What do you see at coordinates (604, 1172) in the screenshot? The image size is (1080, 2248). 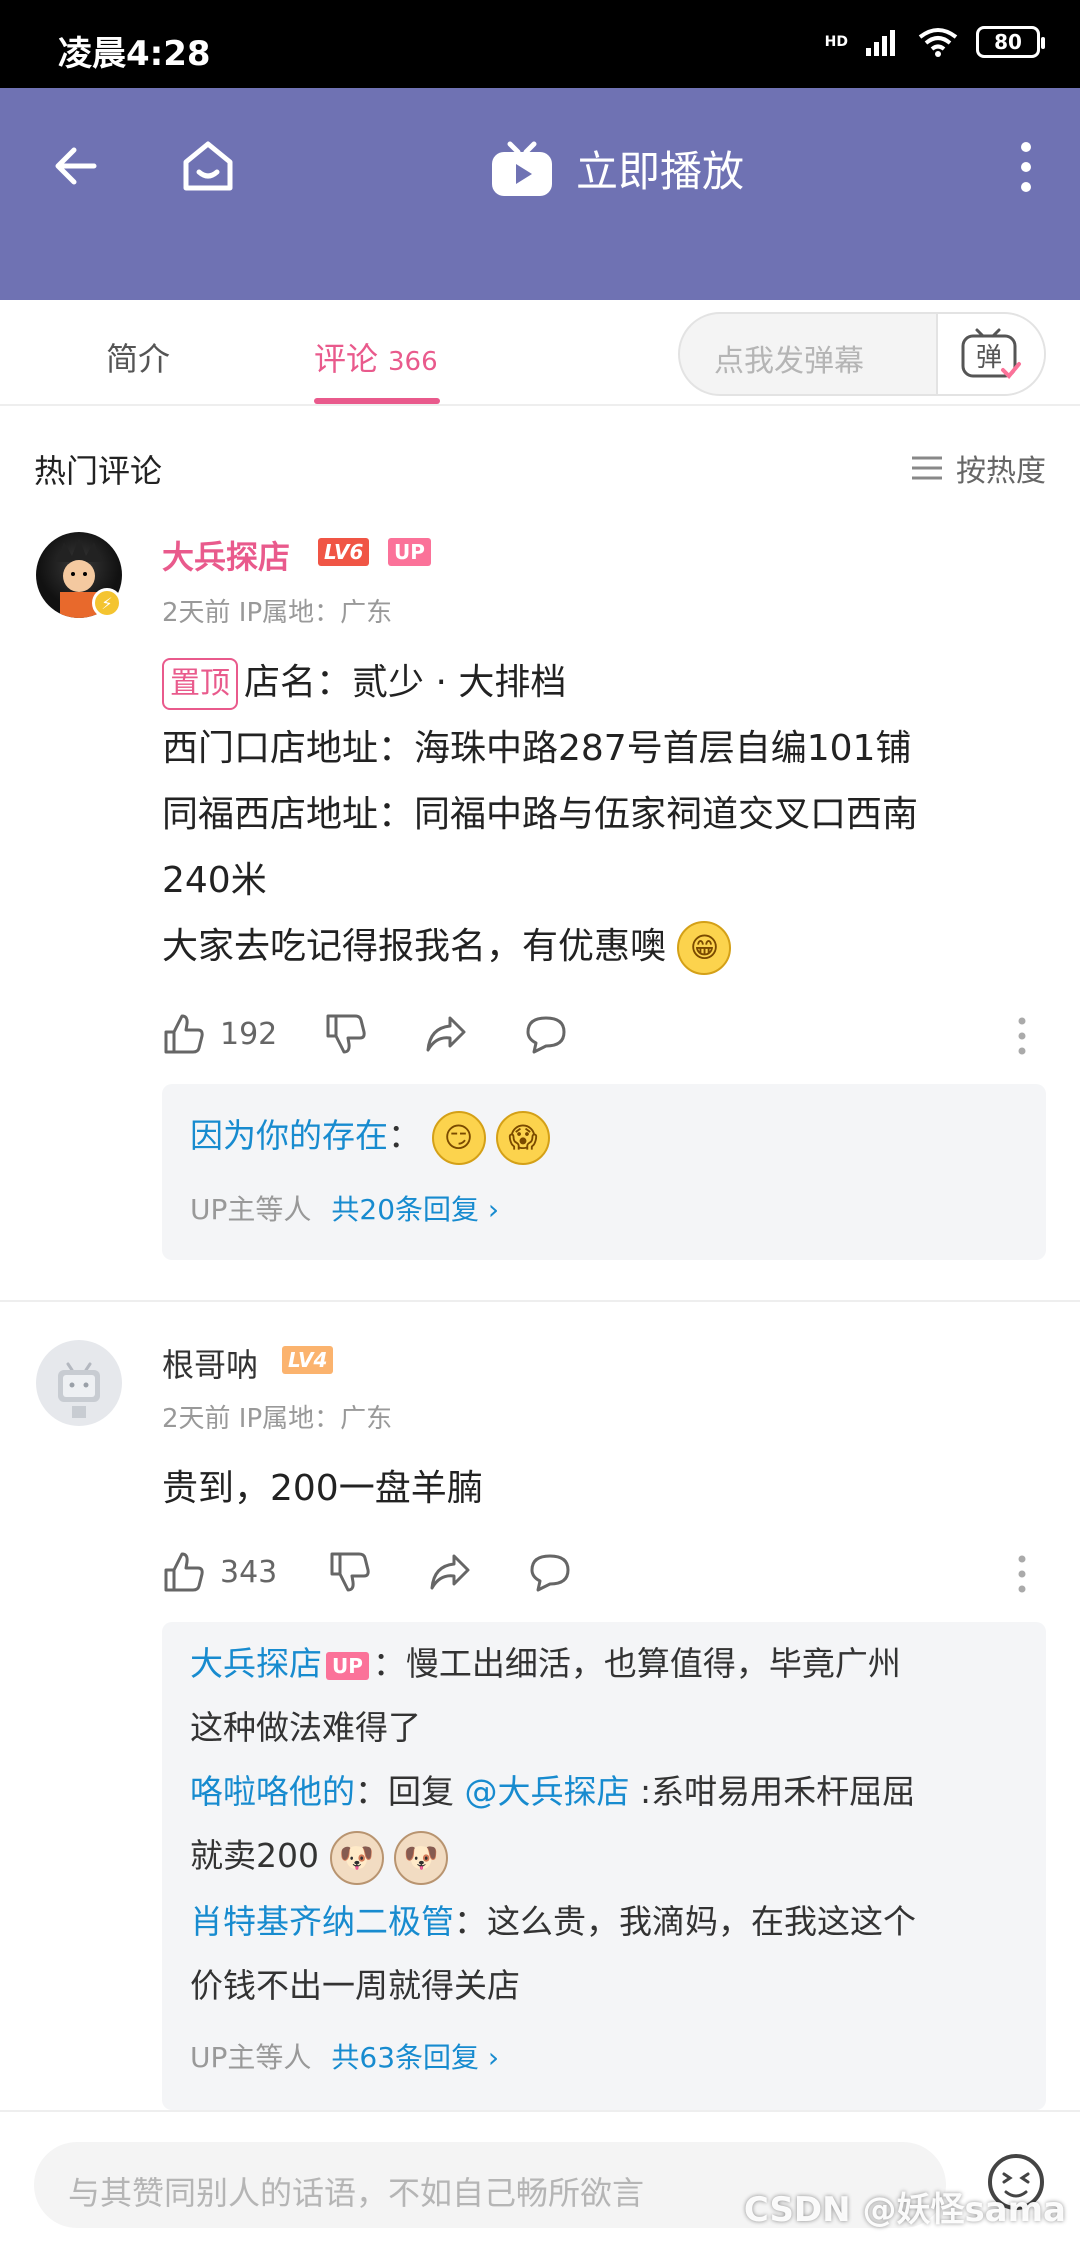 I see `reply-preview: 因为你的存在： 😏 😱 UP主等人 共20条回复 ›` at bounding box center [604, 1172].